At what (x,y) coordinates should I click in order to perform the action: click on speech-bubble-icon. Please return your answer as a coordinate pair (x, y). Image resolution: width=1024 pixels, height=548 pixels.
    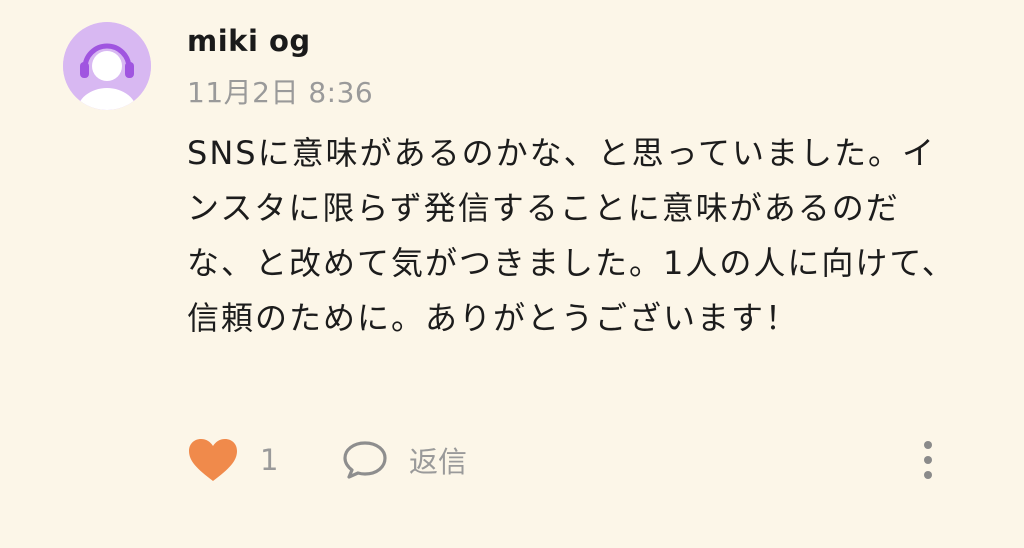
    Looking at the image, I should click on (365, 460).